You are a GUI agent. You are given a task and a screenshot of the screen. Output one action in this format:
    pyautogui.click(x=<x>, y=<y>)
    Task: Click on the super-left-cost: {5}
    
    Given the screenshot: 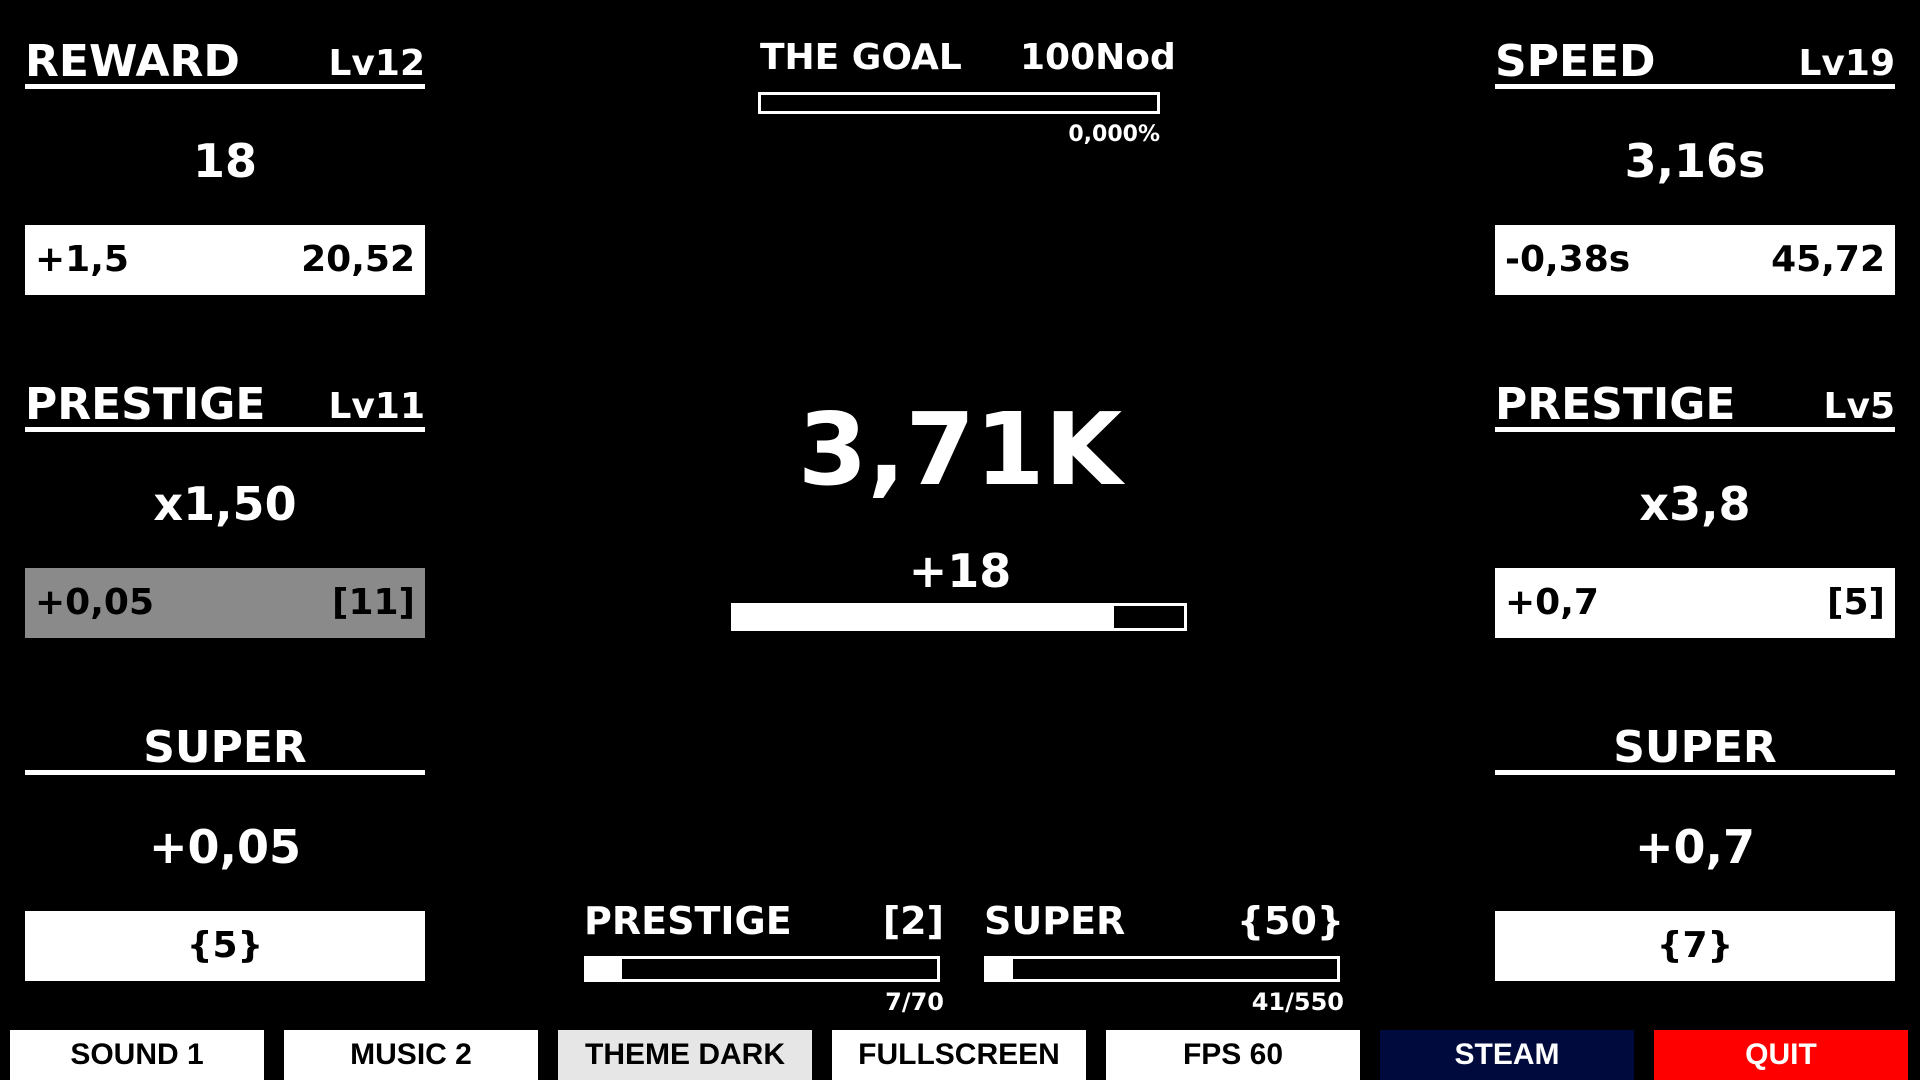 What is the action you would take?
    pyautogui.click(x=225, y=945)
    